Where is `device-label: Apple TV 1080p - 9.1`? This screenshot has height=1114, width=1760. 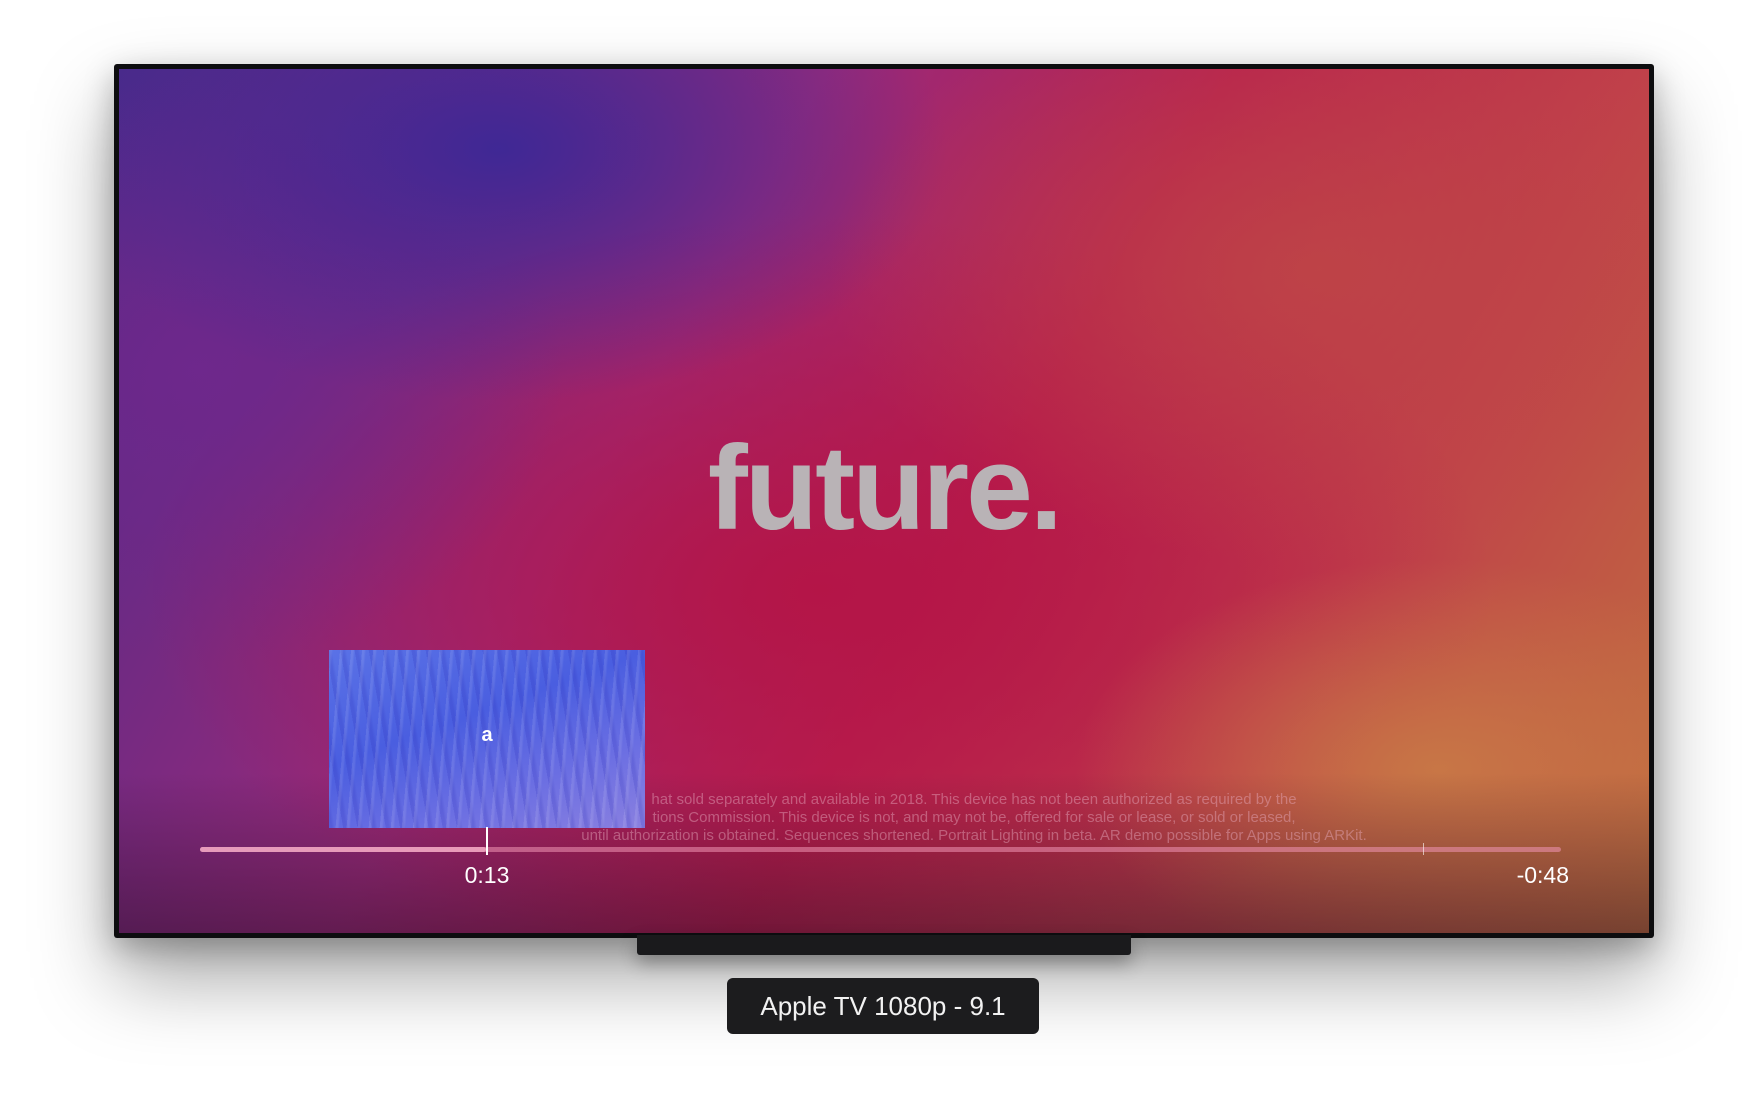
device-label: Apple TV 1080p - 9.1 is located at coordinates (883, 1006).